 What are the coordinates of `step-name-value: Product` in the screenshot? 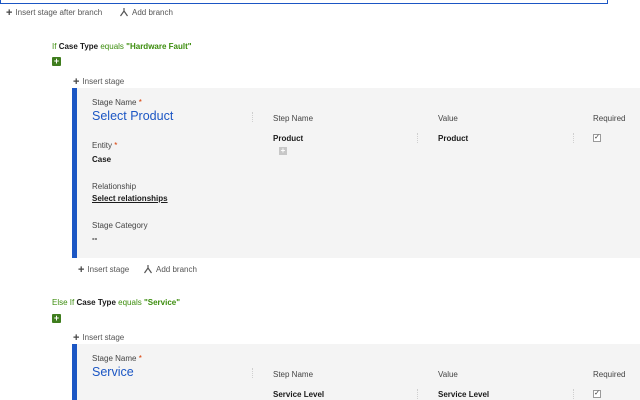 It's located at (288, 138).